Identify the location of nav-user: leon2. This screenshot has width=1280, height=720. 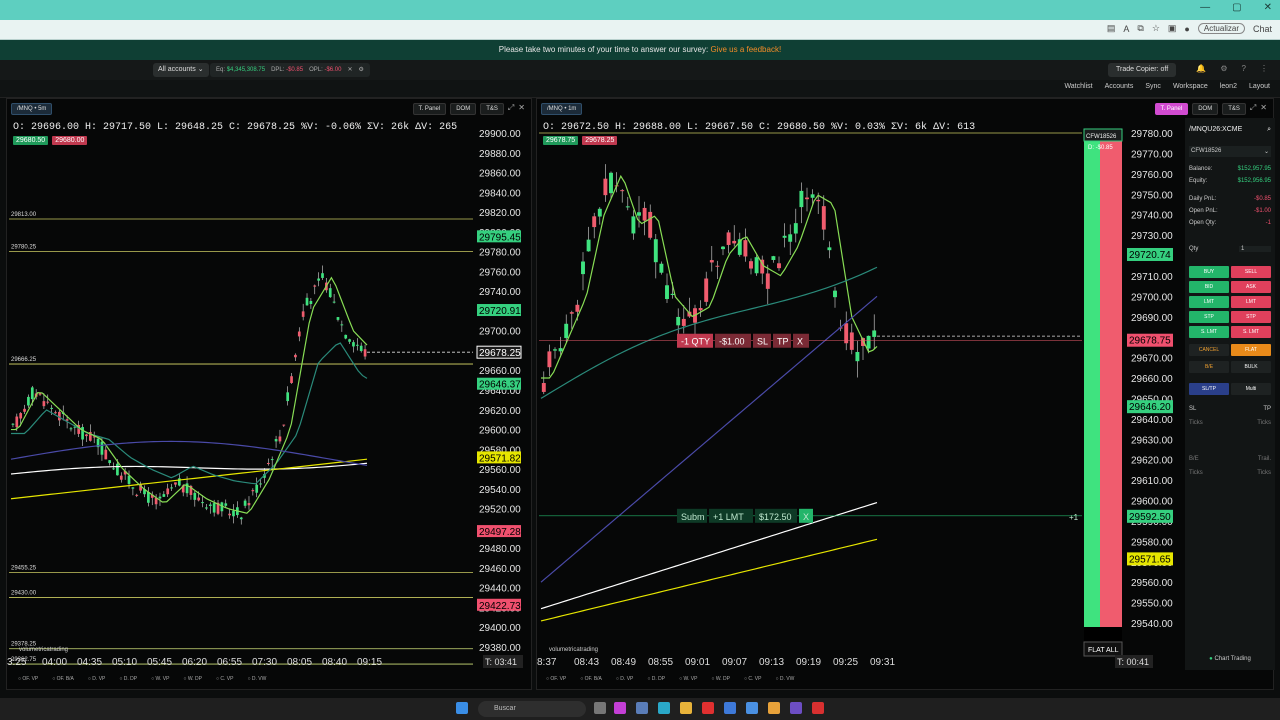
(1228, 86).